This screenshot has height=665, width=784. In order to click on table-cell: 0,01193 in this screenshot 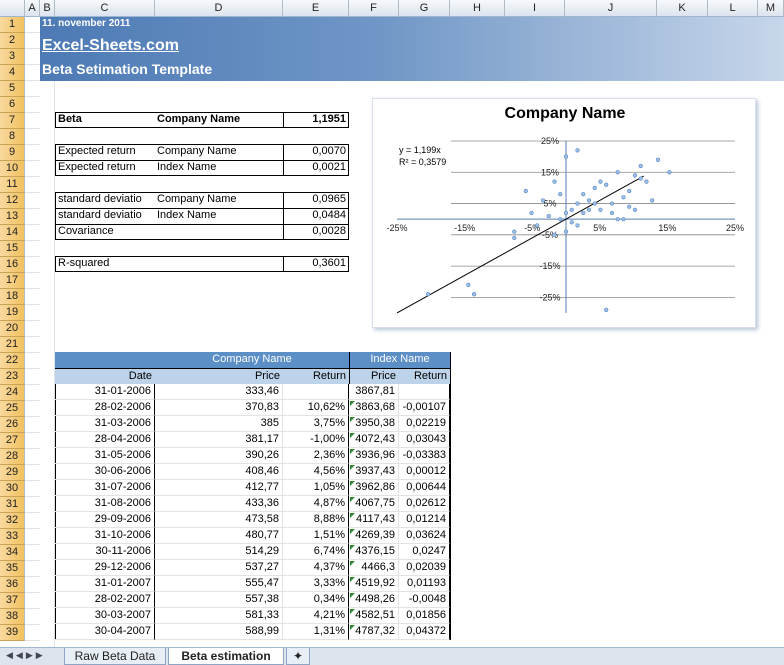, I will do `click(424, 584)`.